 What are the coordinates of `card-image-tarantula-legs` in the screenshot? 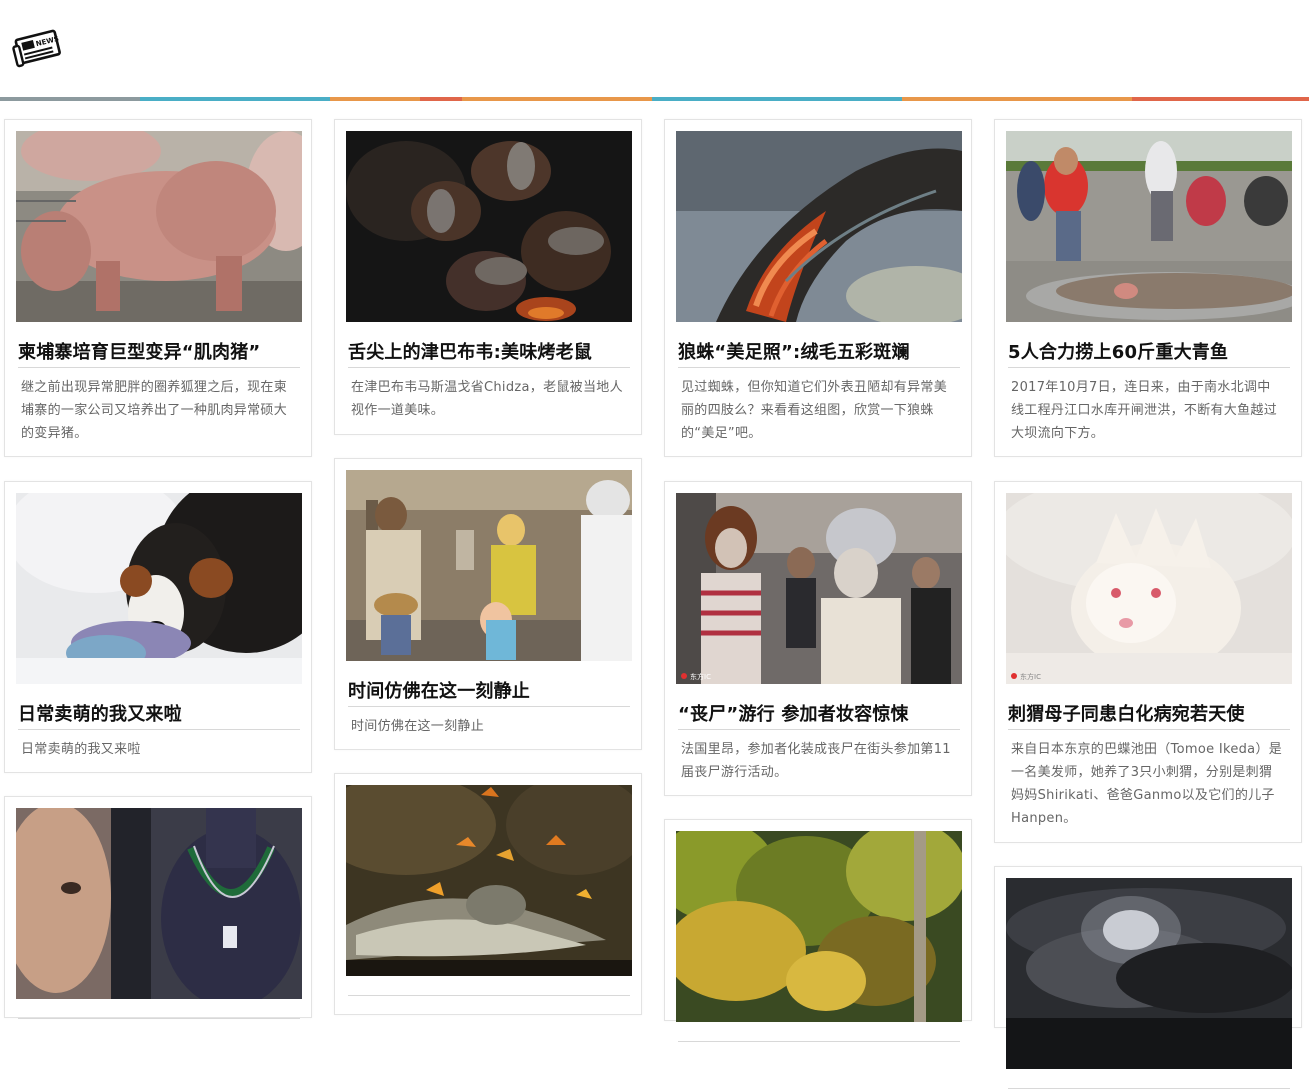 It's located at (819, 226).